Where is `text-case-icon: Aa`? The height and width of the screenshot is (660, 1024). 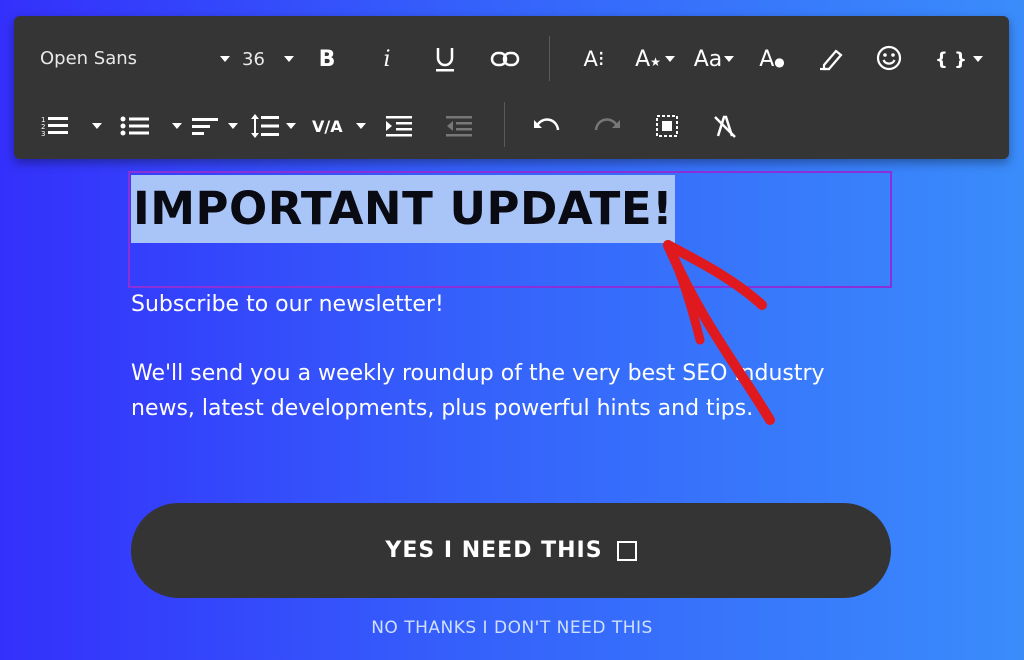 text-case-icon: Aa is located at coordinates (708, 59).